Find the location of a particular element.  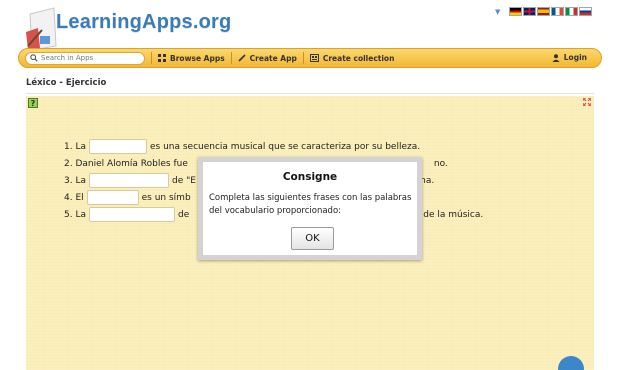

pencil-icon is located at coordinates (242, 58).